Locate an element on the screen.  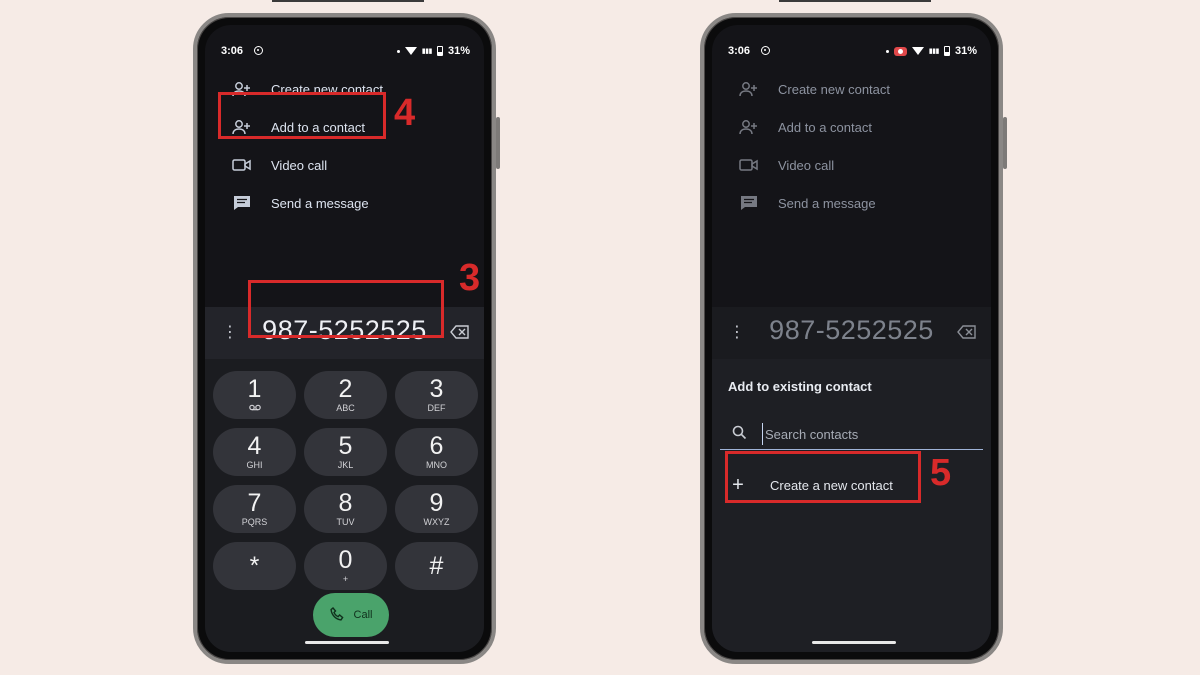
step-number-4: 4 is located at coordinates (405, 113).